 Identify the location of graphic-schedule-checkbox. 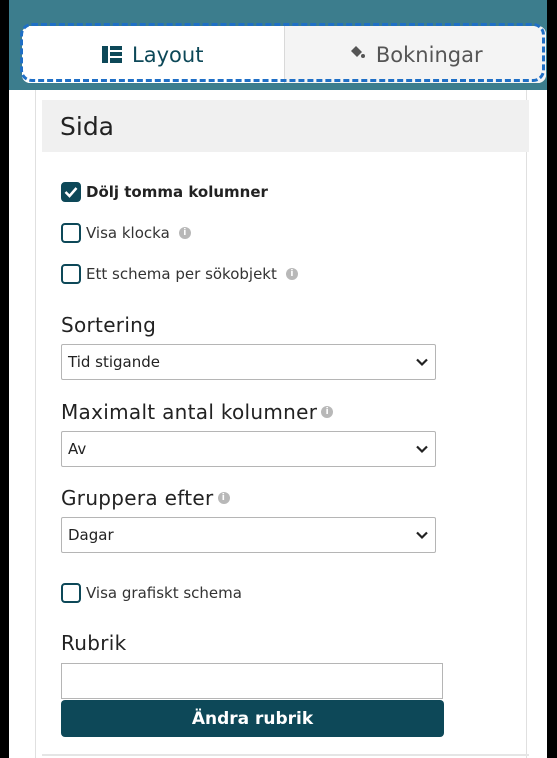
(71, 593).